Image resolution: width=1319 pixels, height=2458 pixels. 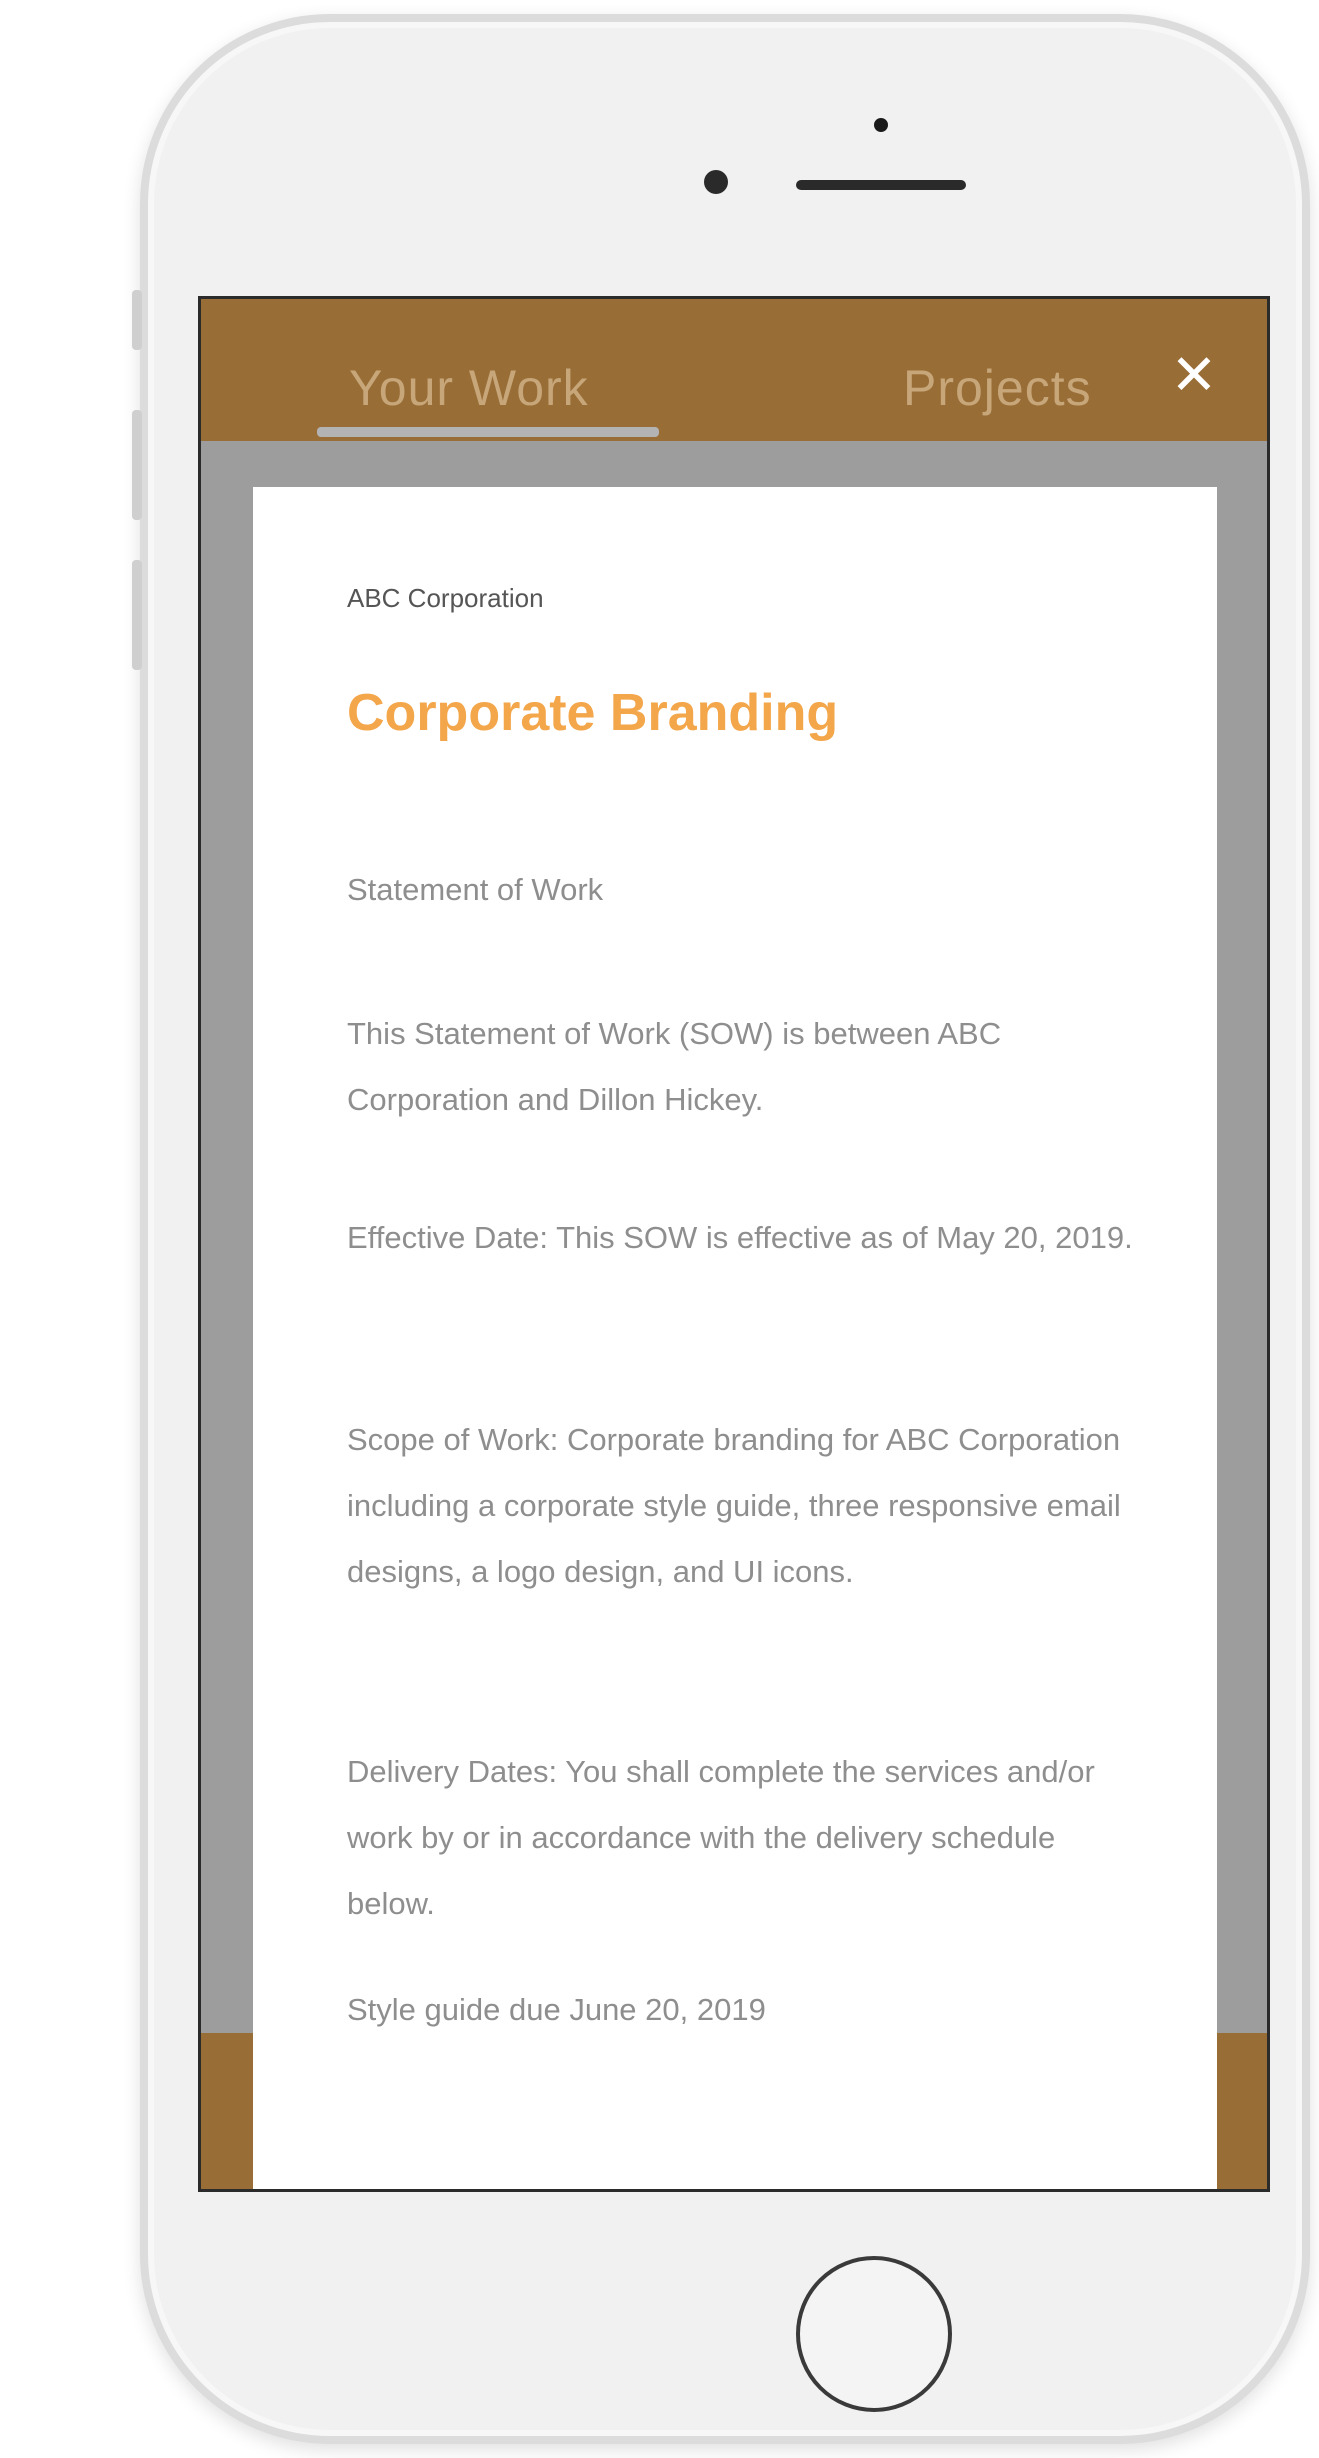 What do you see at coordinates (997, 388) in the screenshot?
I see `tab-projects: Projects` at bounding box center [997, 388].